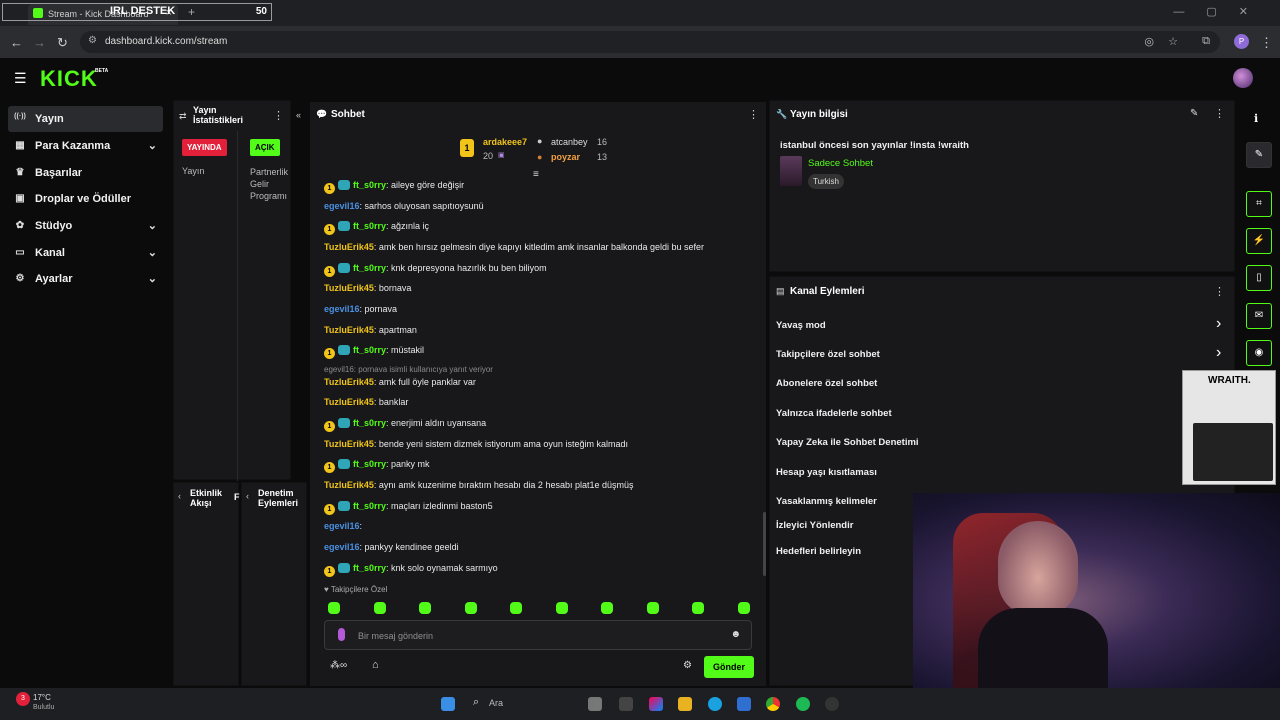 The image size is (1280, 720). What do you see at coordinates (1206, 41) in the screenshot?
I see `extensions-icon: ⧉` at bounding box center [1206, 41].